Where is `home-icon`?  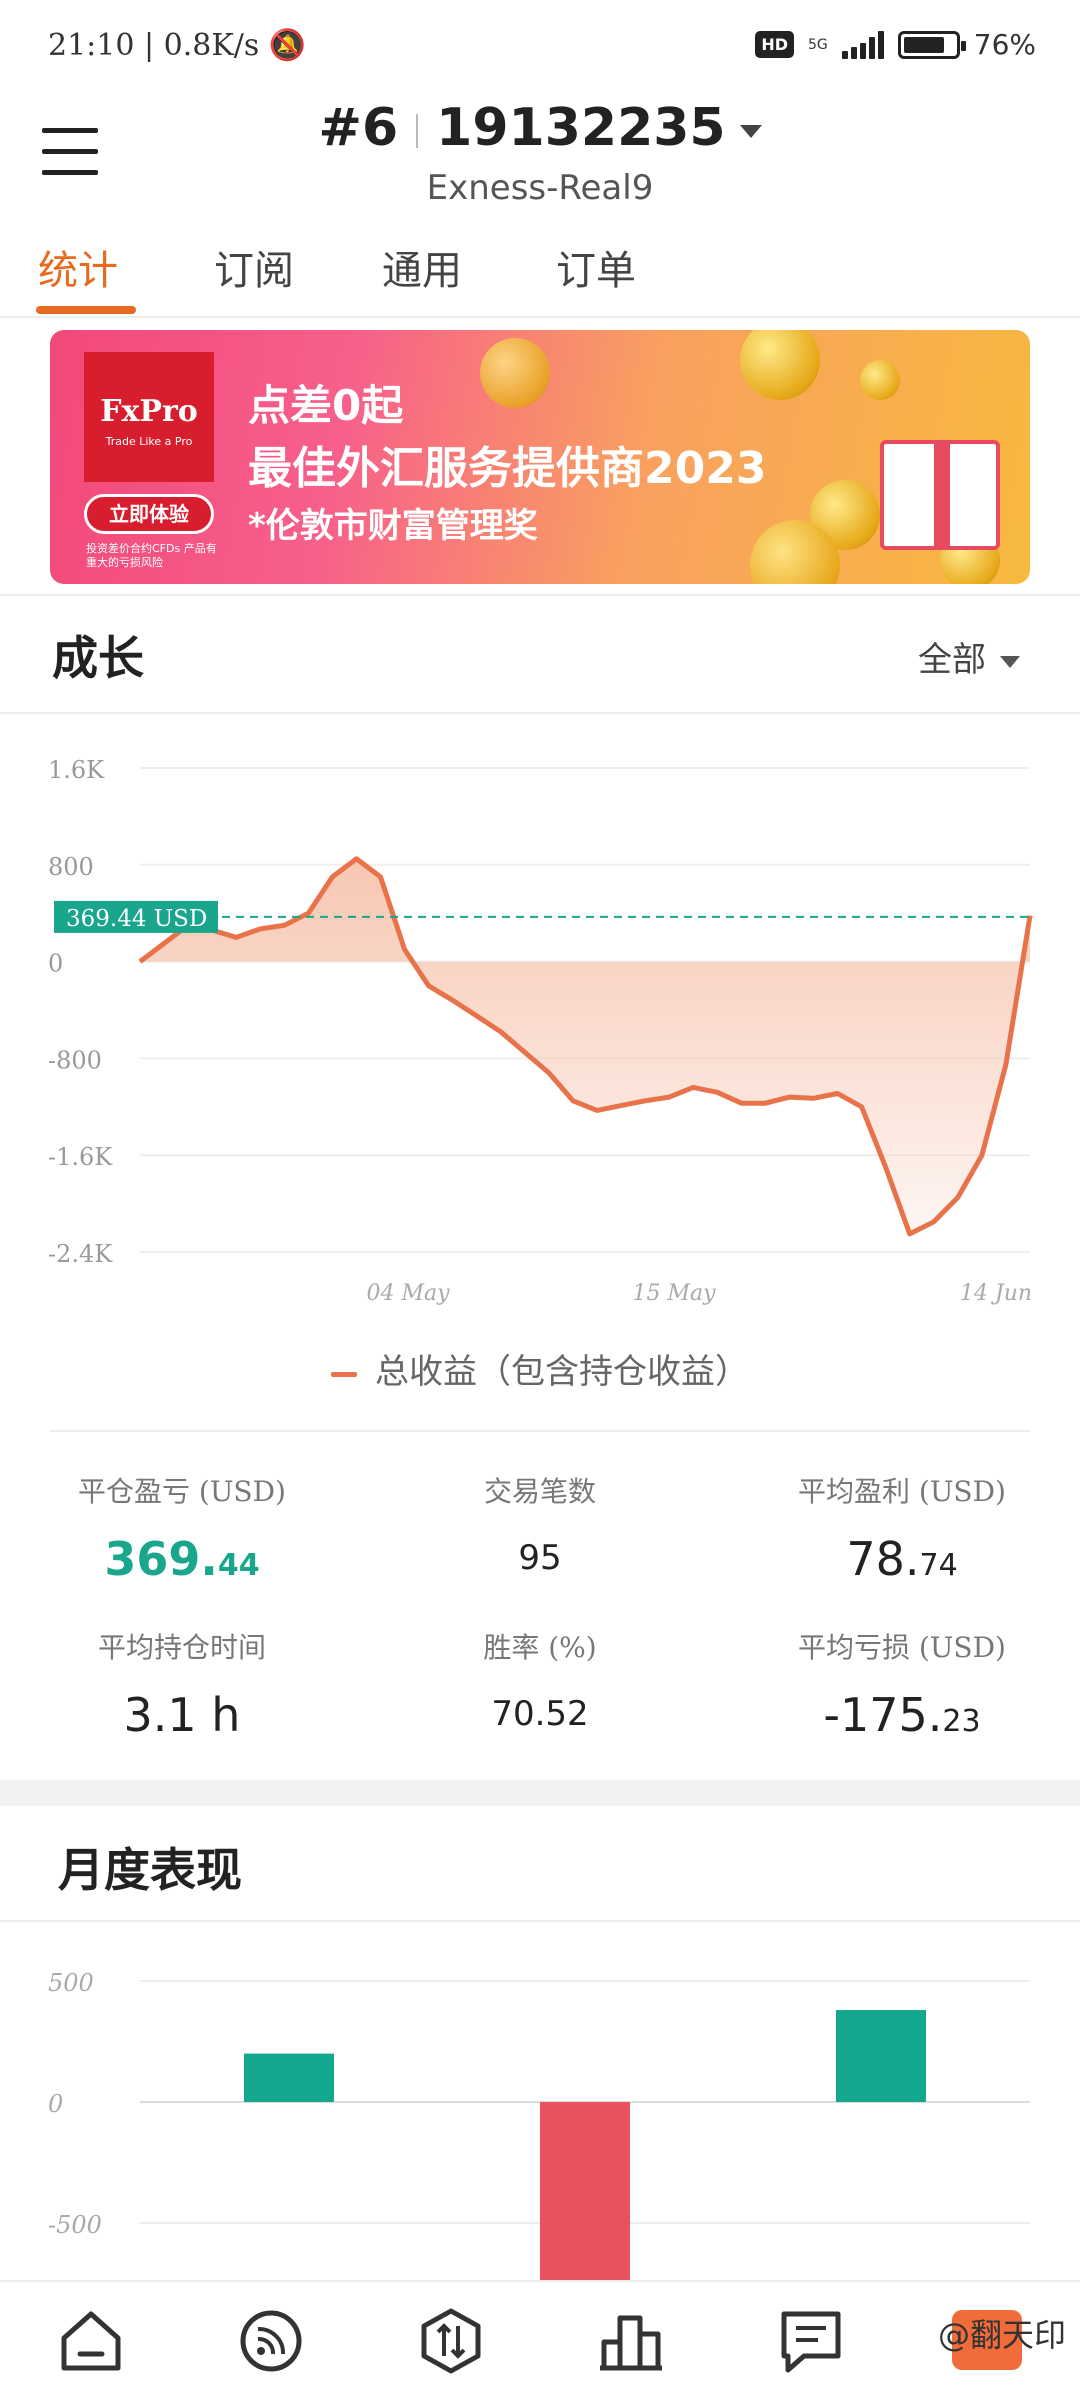
home-icon is located at coordinates (91, 2341).